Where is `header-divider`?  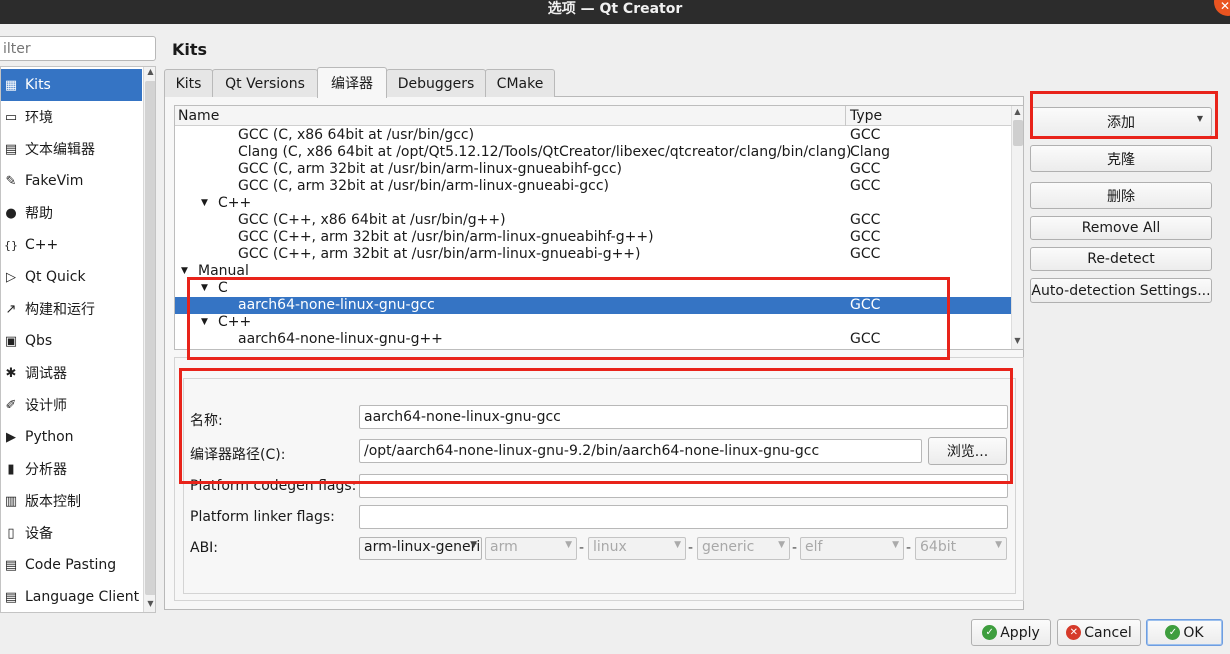 header-divider is located at coordinates (845, 116).